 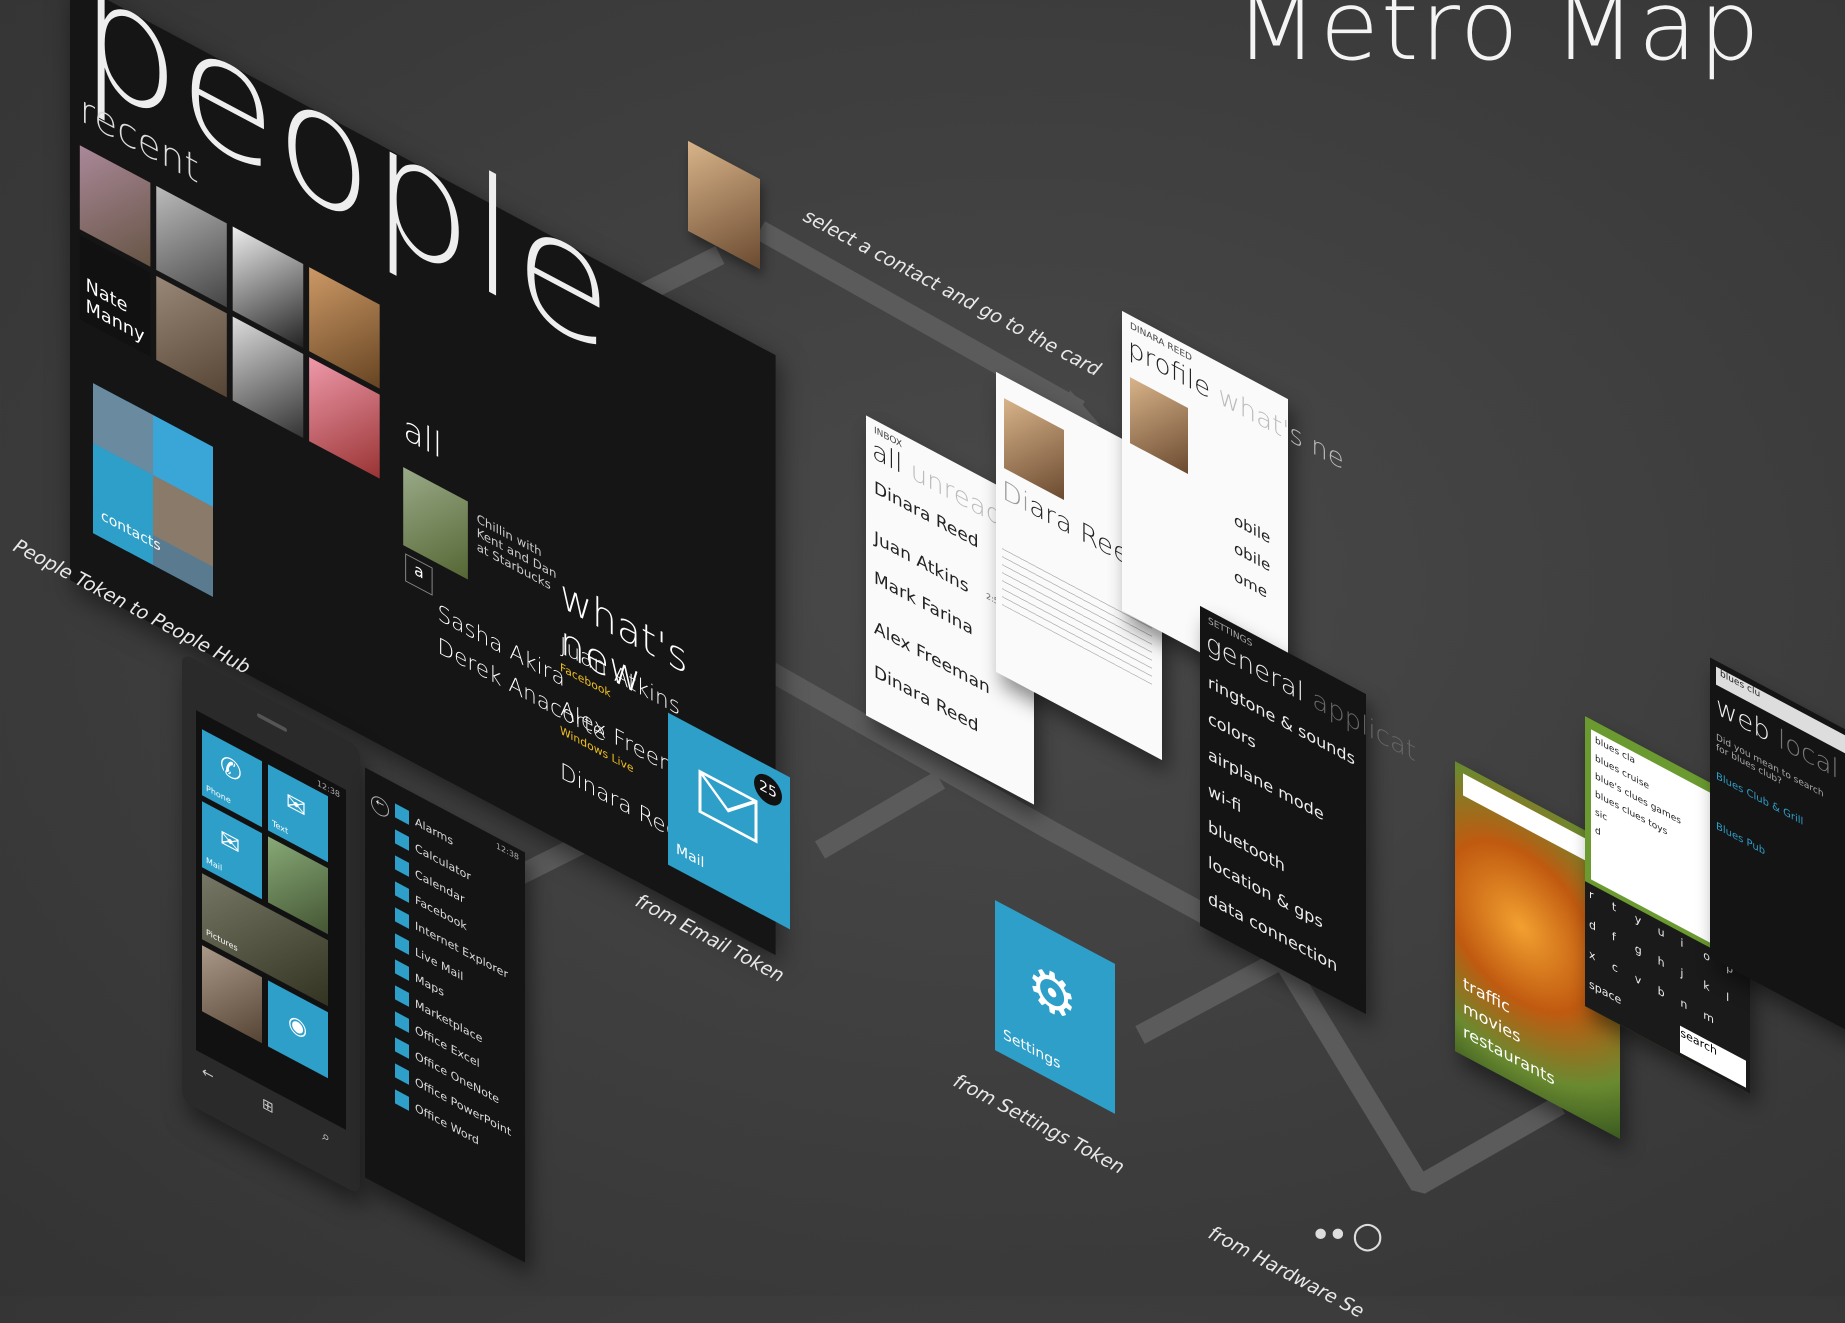 What do you see at coordinates (296, 805) in the screenshot?
I see `message-icon: ✉` at bounding box center [296, 805].